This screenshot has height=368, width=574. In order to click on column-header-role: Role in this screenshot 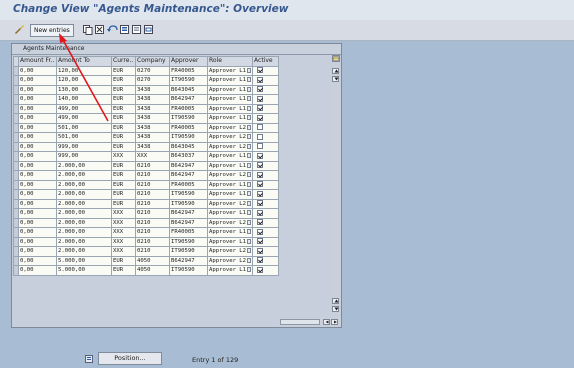, I will do `click(230, 61)`.